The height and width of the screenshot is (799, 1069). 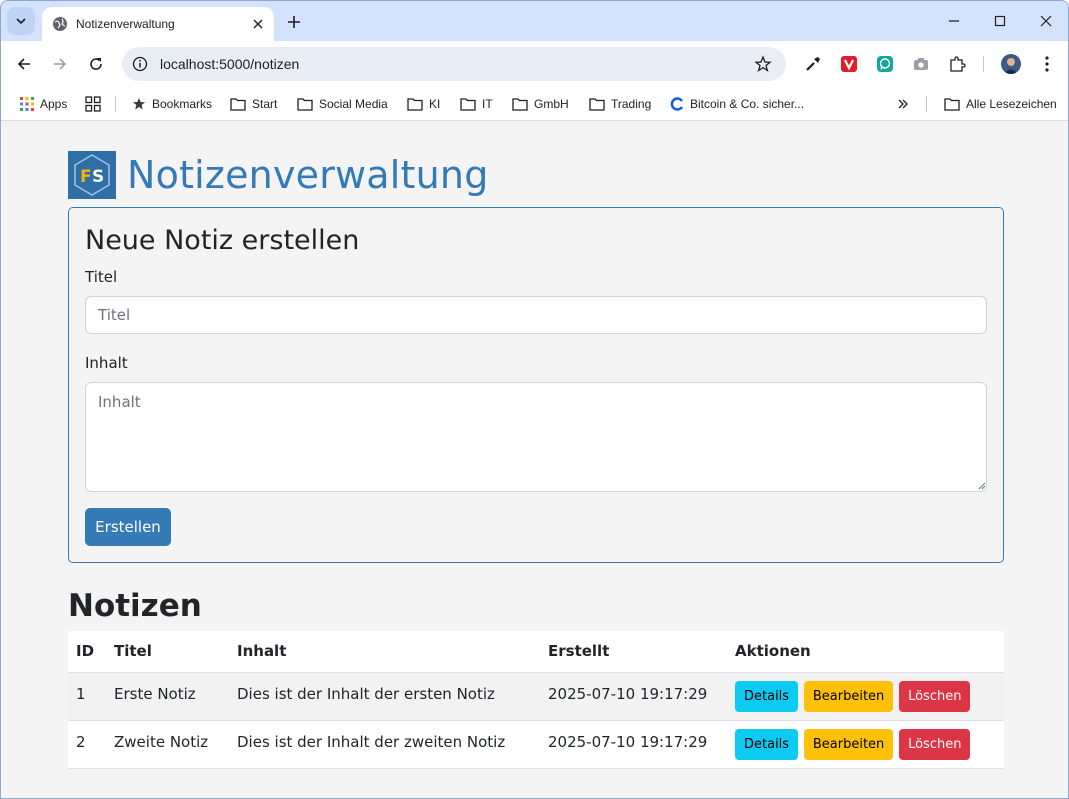 I want to click on bookmark-folder-trading: Trading, so click(x=620, y=104).